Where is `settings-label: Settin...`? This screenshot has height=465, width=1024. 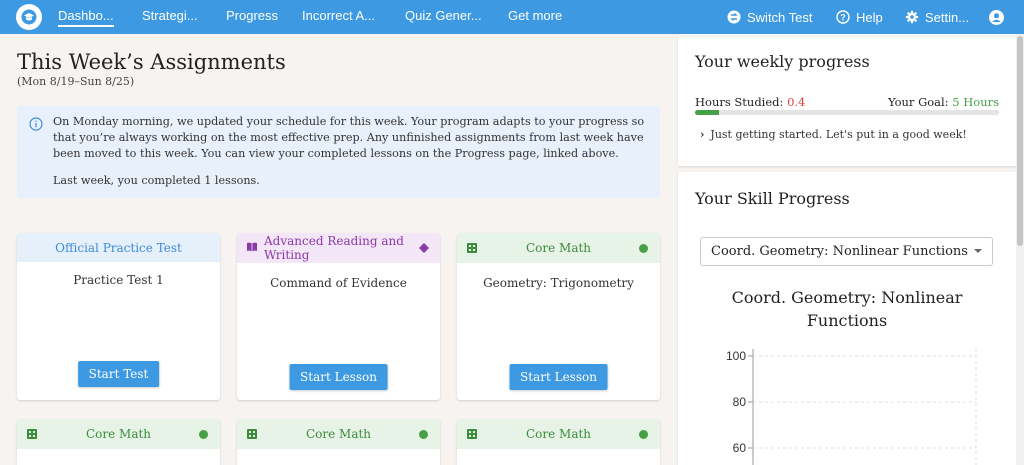 settings-label: Settin... is located at coordinates (947, 17).